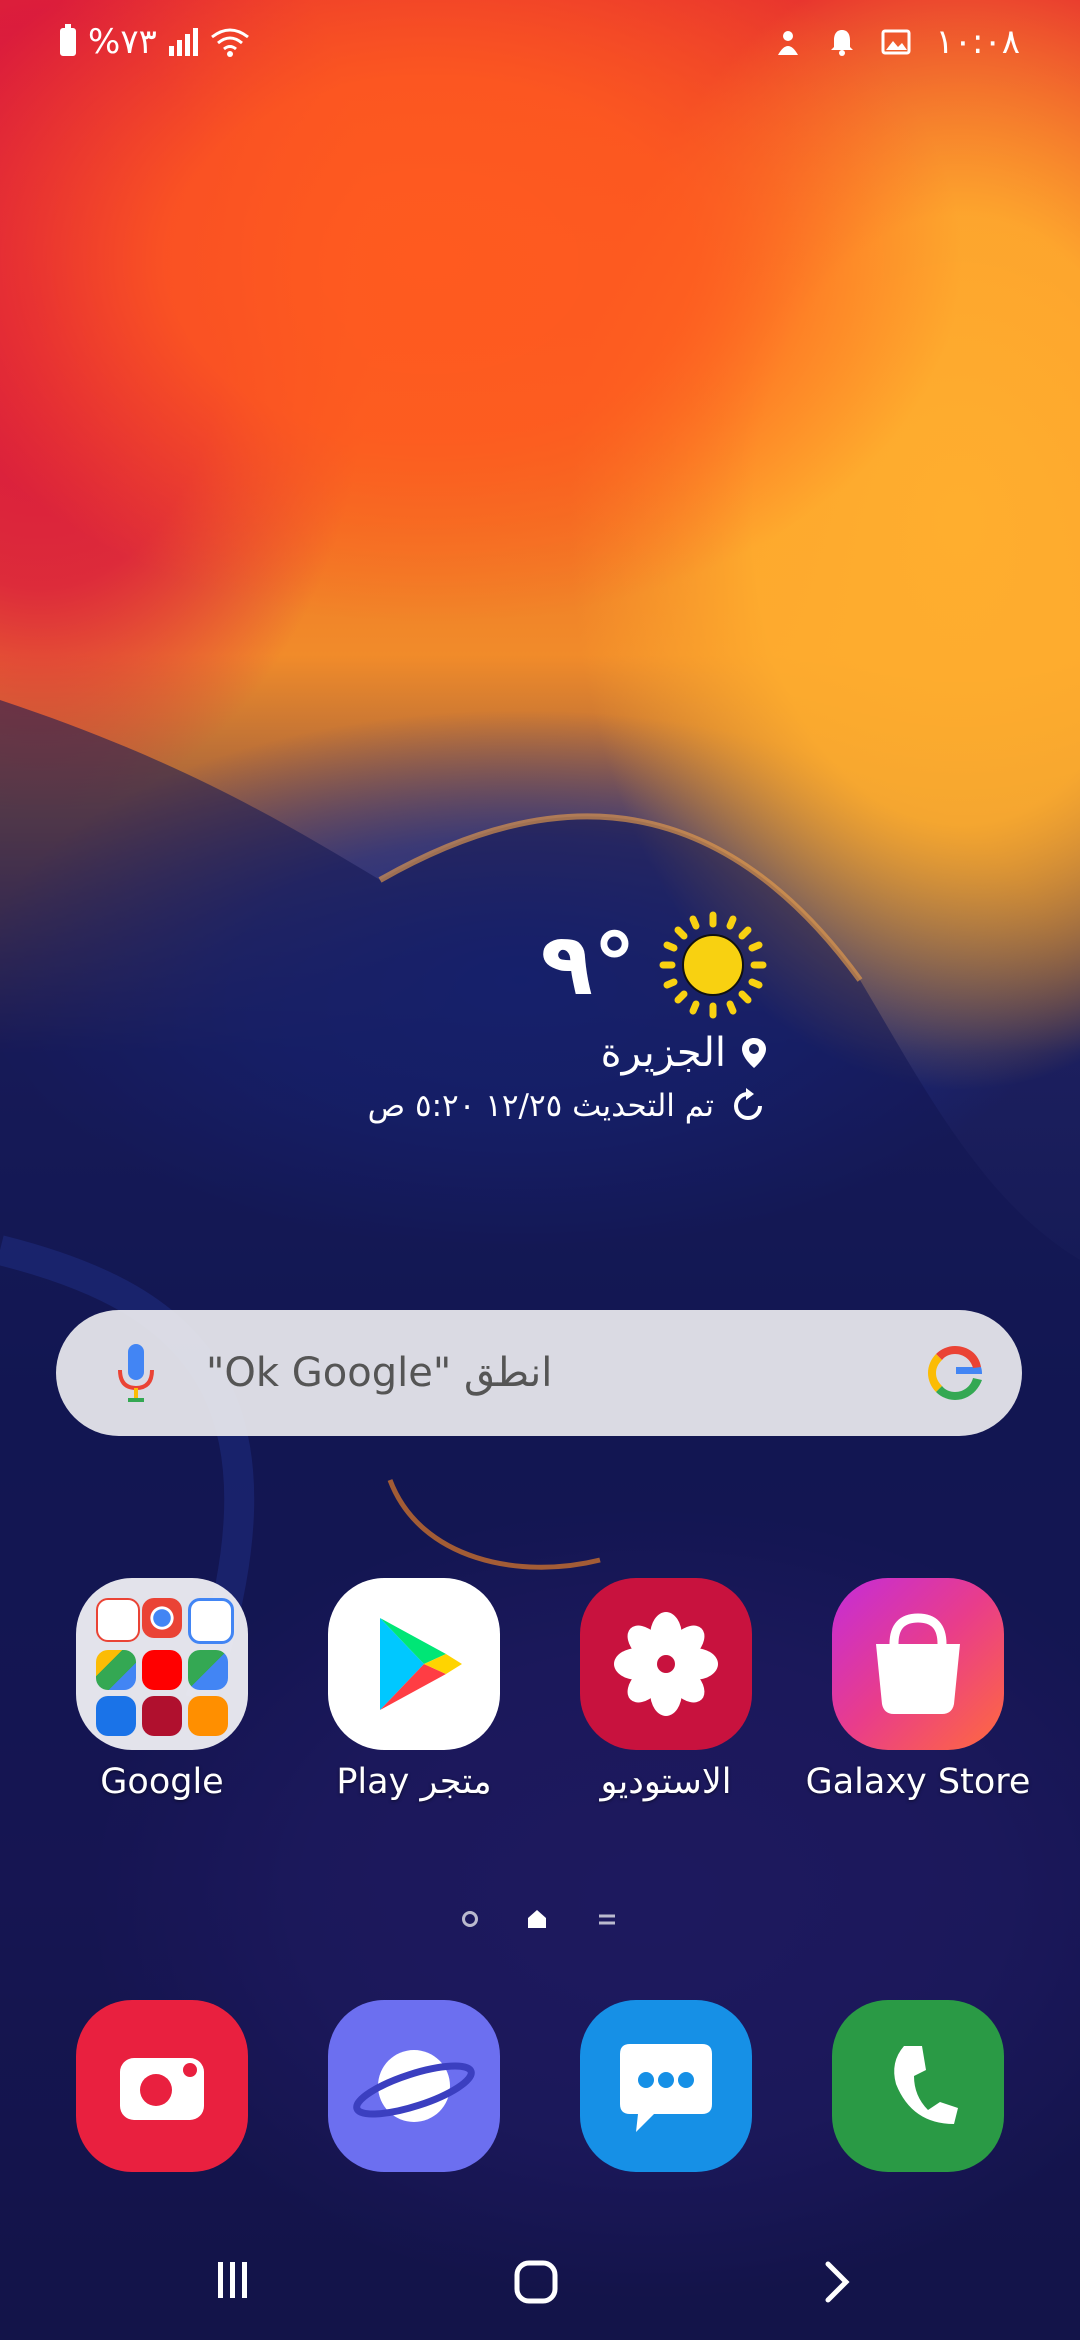 This screenshot has height=2340, width=1080. What do you see at coordinates (116, 1670) in the screenshot?
I see `drive-icon` at bounding box center [116, 1670].